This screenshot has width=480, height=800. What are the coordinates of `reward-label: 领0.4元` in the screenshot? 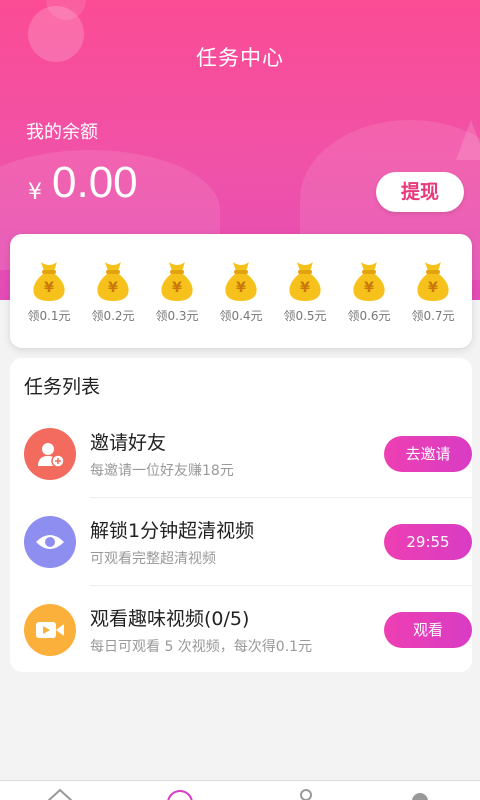 It's located at (241, 316).